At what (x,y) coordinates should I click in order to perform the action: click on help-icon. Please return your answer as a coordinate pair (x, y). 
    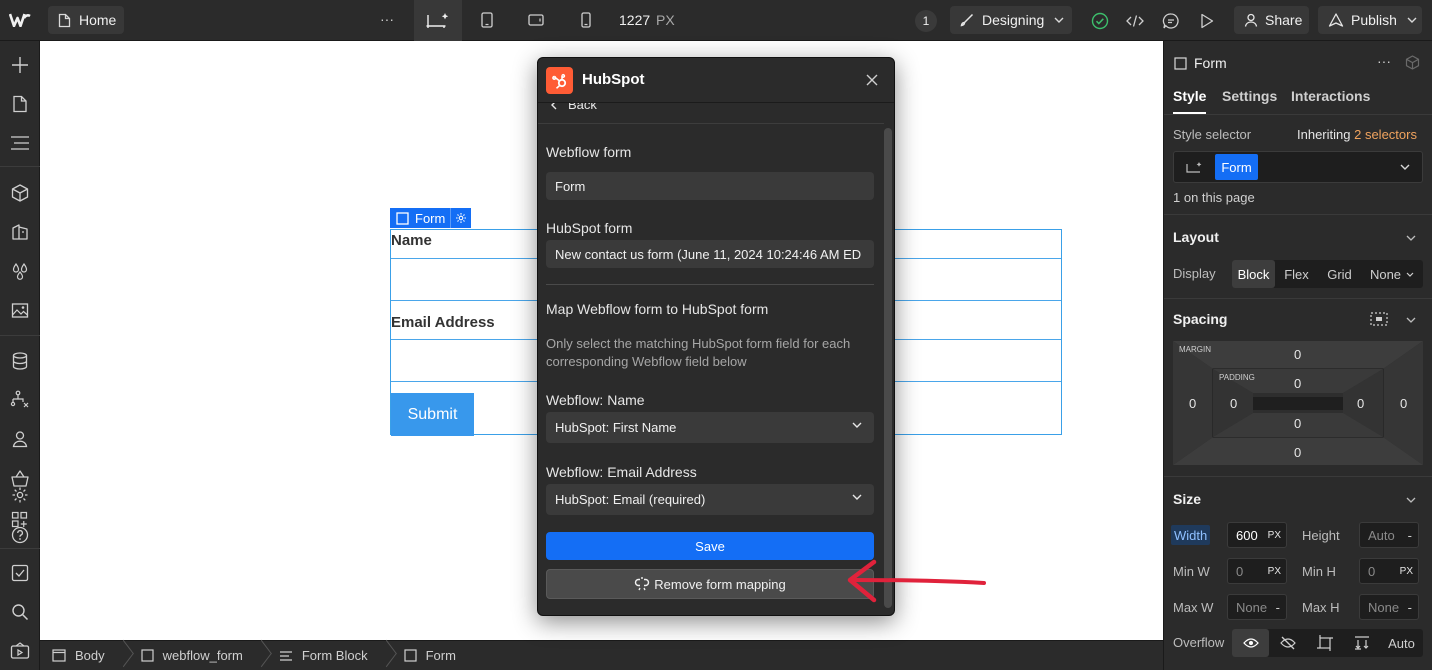
    Looking at the image, I should click on (20, 535).